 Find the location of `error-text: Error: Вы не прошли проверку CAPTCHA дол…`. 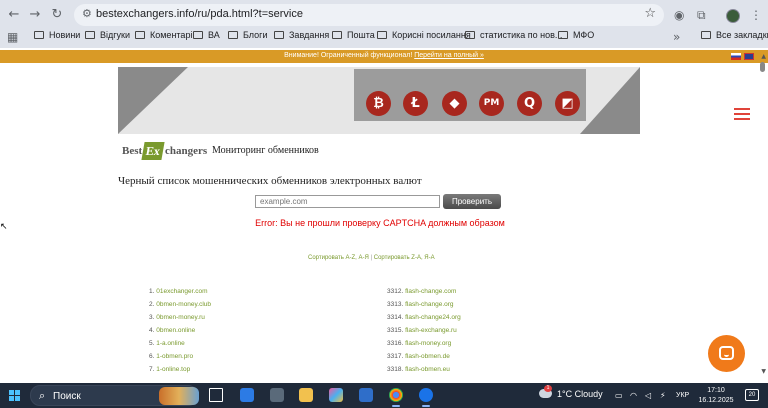

error-text: Error: Вы не прошли проверку CAPTCHA дол… is located at coordinates (380, 223).